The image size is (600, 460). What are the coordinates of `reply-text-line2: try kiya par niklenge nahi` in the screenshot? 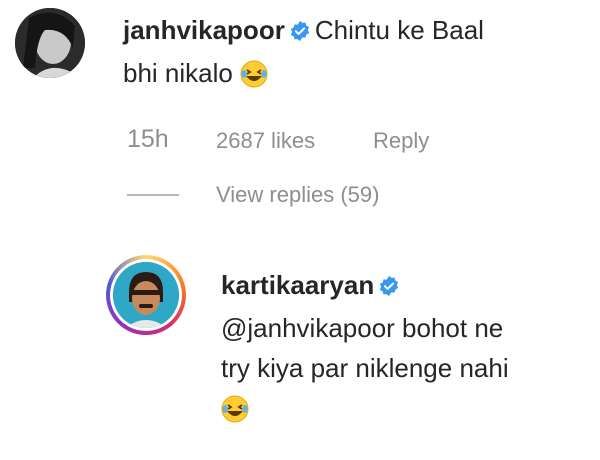 It's located at (365, 368).